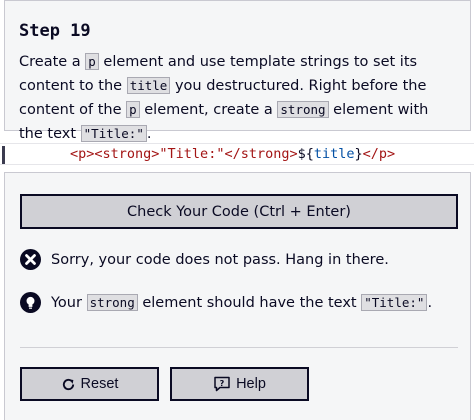  What do you see at coordinates (30, 302) in the screenshot?
I see `lightbulb-icon` at bounding box center [30, 302].